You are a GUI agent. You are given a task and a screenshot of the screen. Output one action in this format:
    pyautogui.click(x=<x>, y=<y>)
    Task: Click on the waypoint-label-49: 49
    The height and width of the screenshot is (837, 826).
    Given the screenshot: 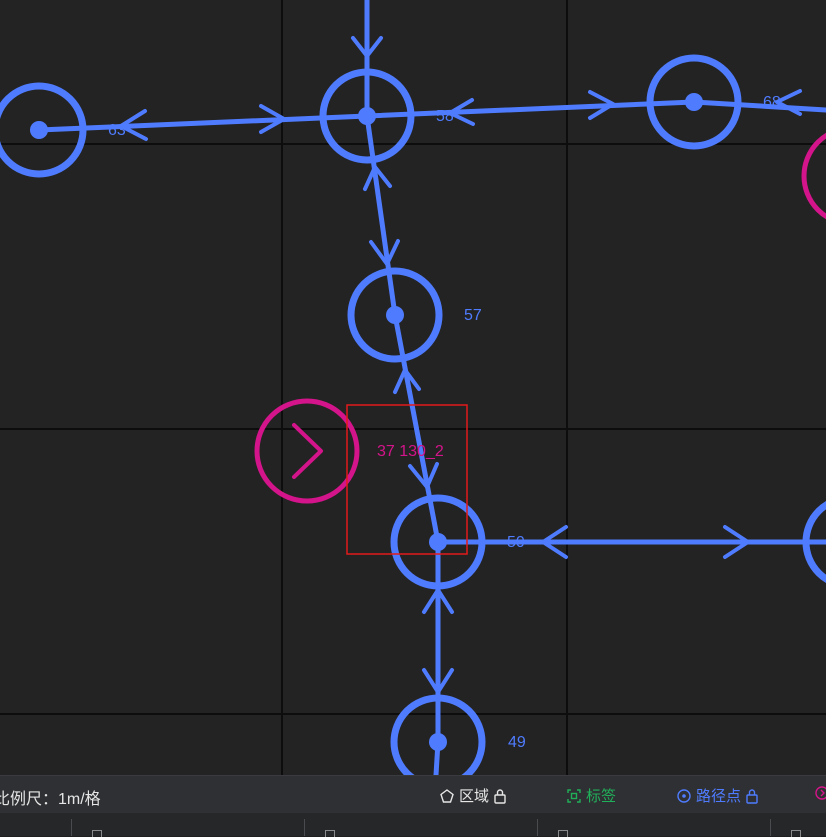 What is the action you would take?
    pyautogui.click(x=517, y=742)
    